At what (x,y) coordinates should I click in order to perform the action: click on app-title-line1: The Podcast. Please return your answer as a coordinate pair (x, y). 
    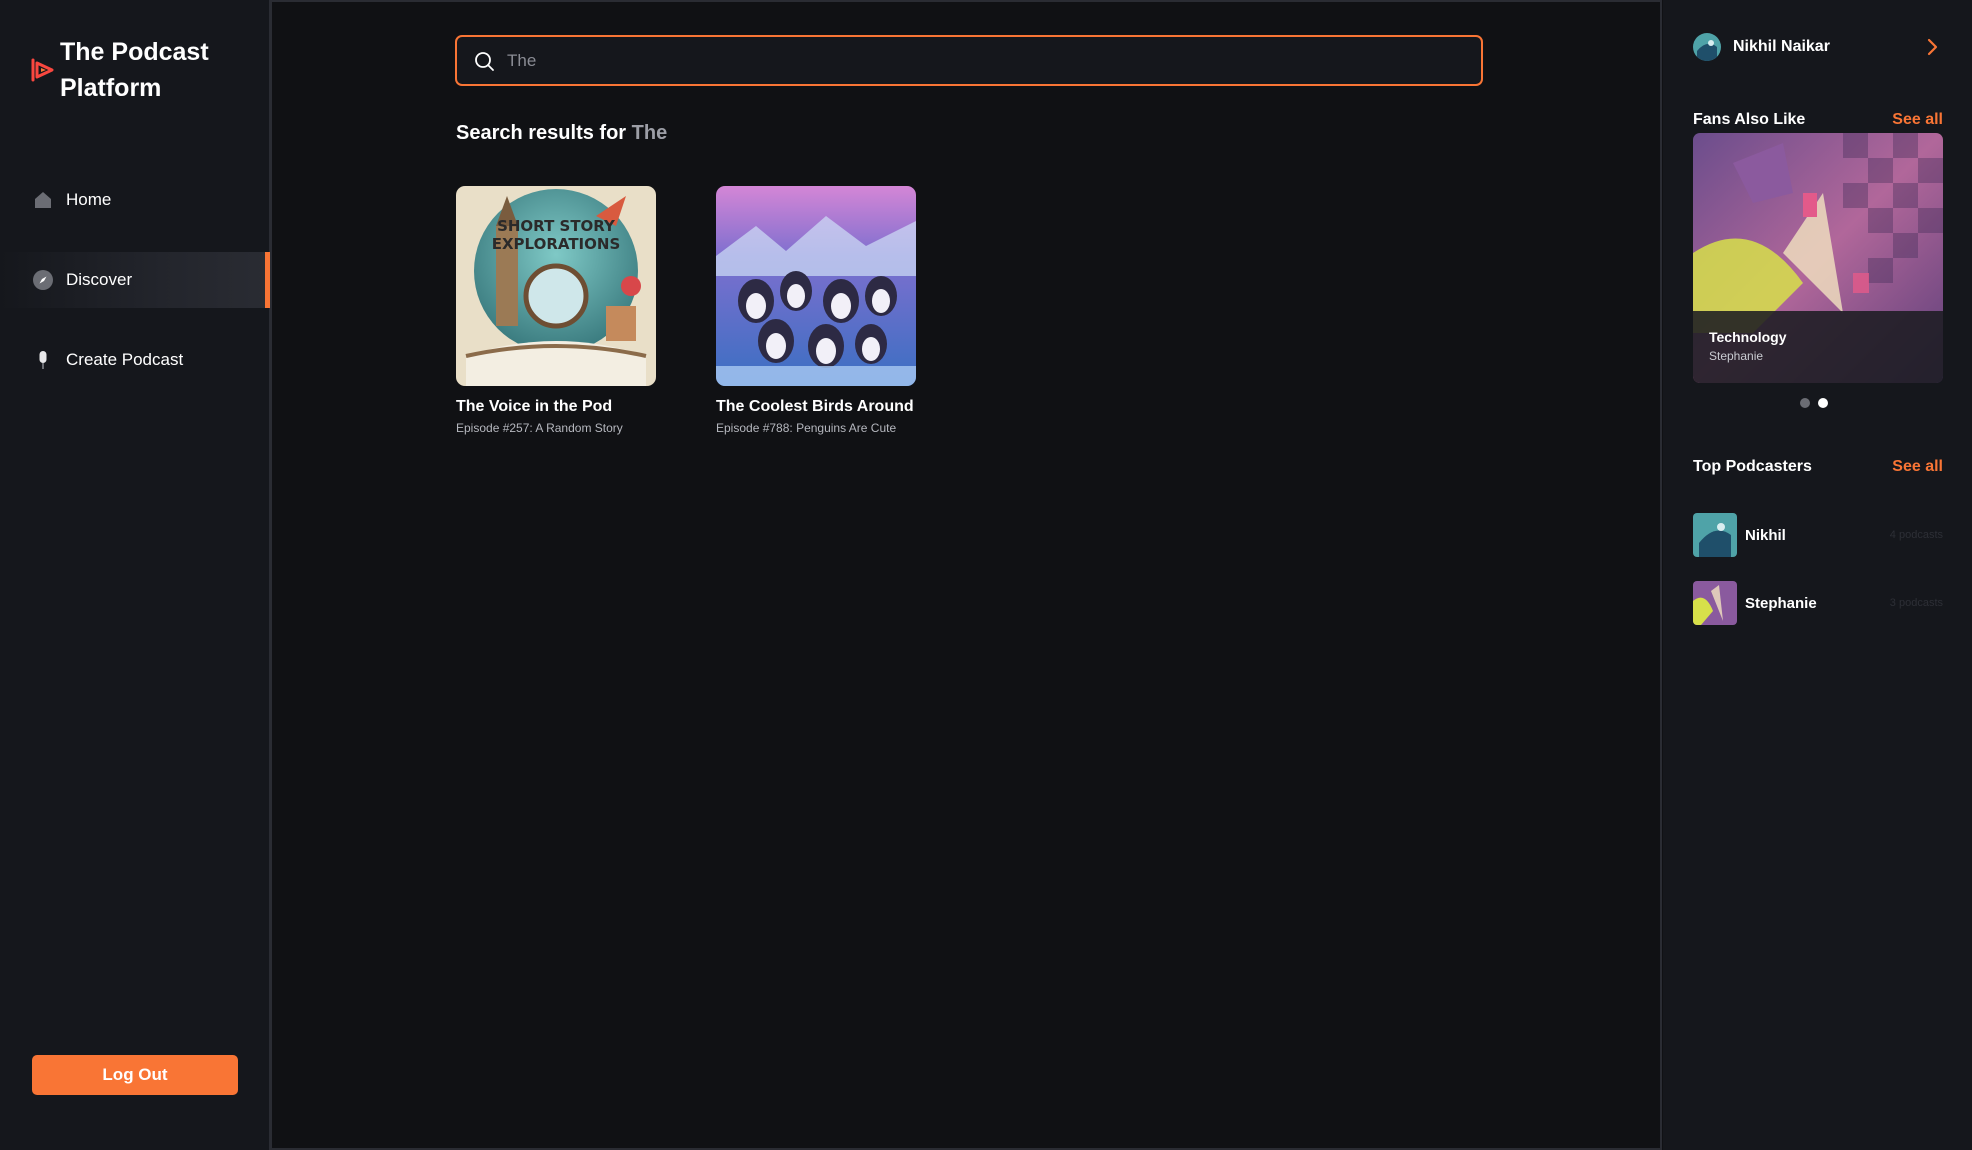
    Looking at the image, I should click on (134, 52).